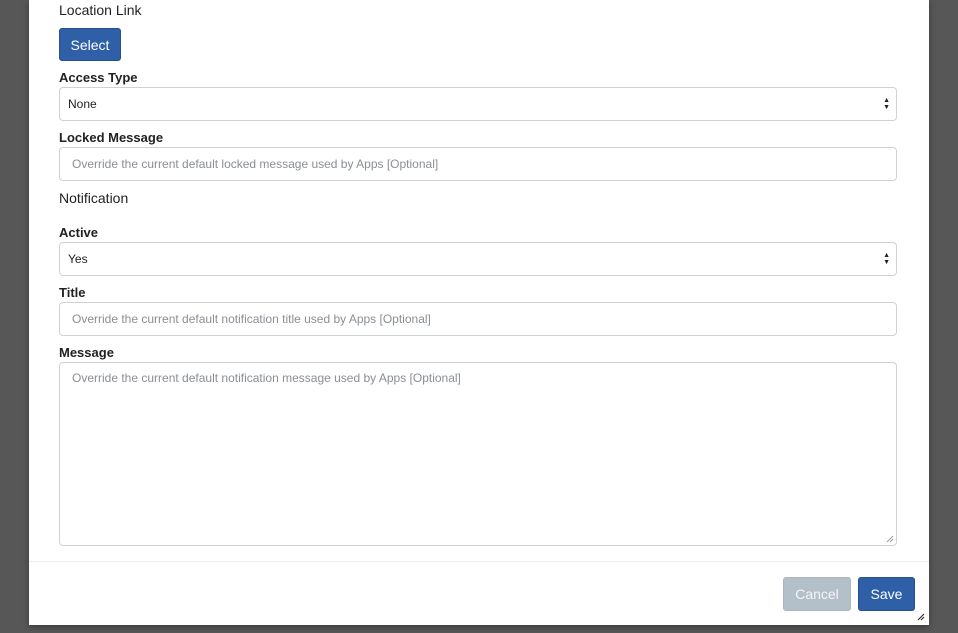  What do you see at coordinates (79, 232) in the screenshot?
I see `active-label: Active` at bounding box center [79, 232].